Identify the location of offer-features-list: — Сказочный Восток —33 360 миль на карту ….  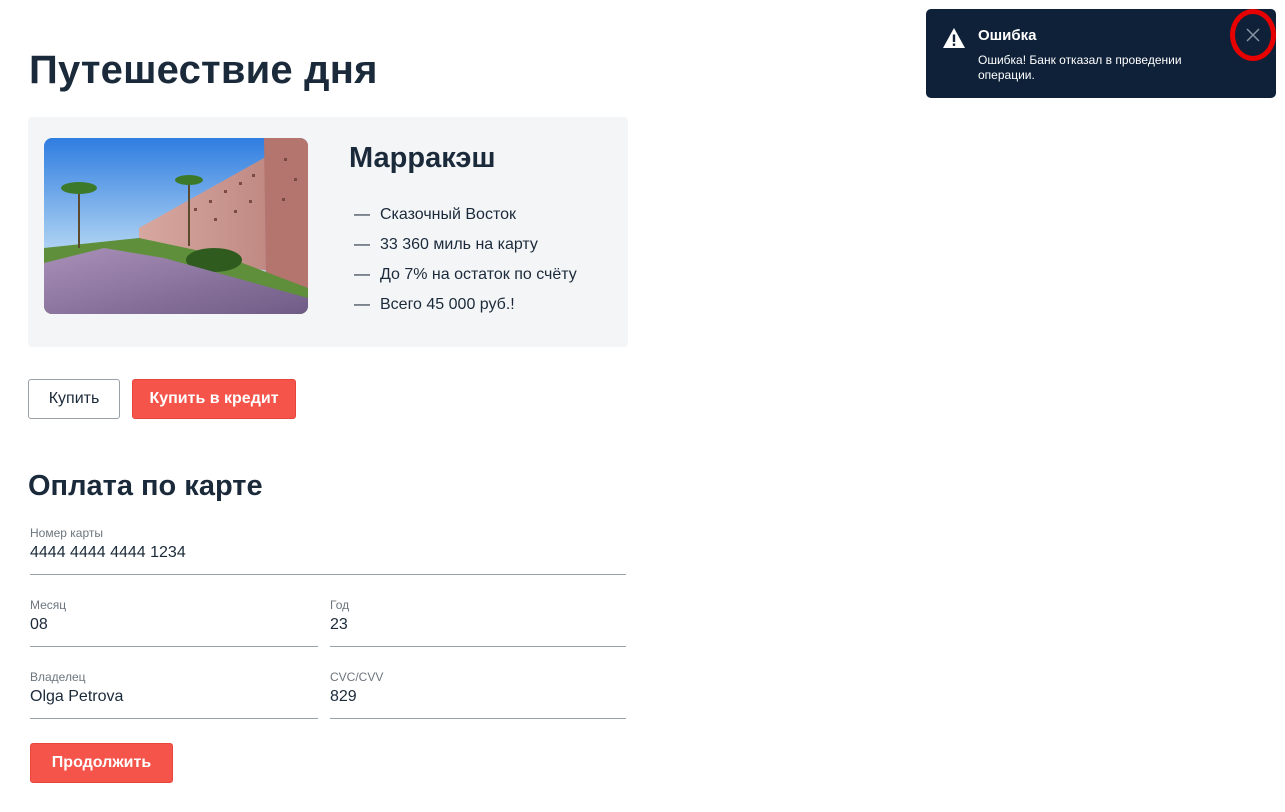
(465, 260).